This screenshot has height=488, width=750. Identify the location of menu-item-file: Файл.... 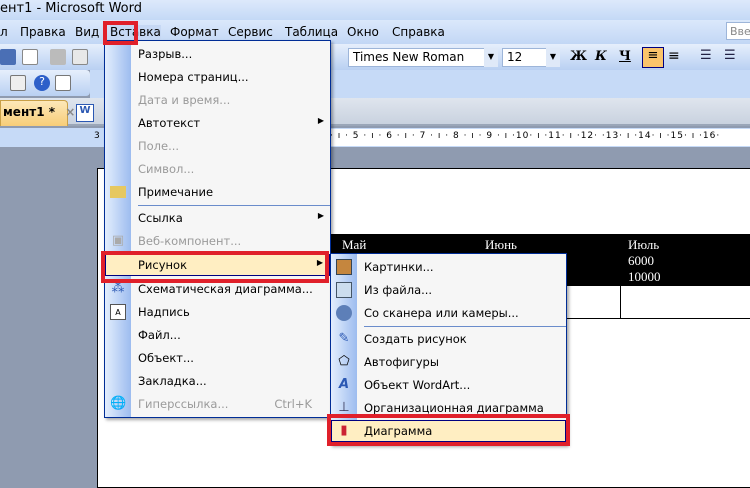
(217, 335).